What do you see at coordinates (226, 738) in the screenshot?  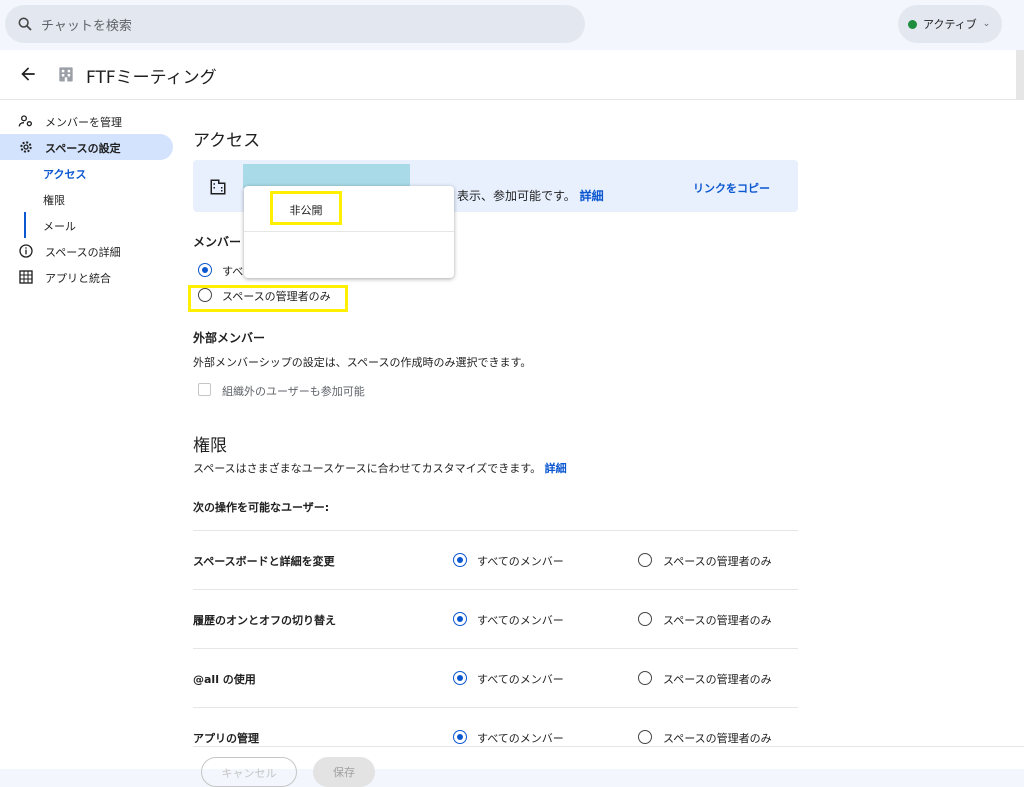 I see `permission-label: アプリの管理` at bounding box center [226, 738].